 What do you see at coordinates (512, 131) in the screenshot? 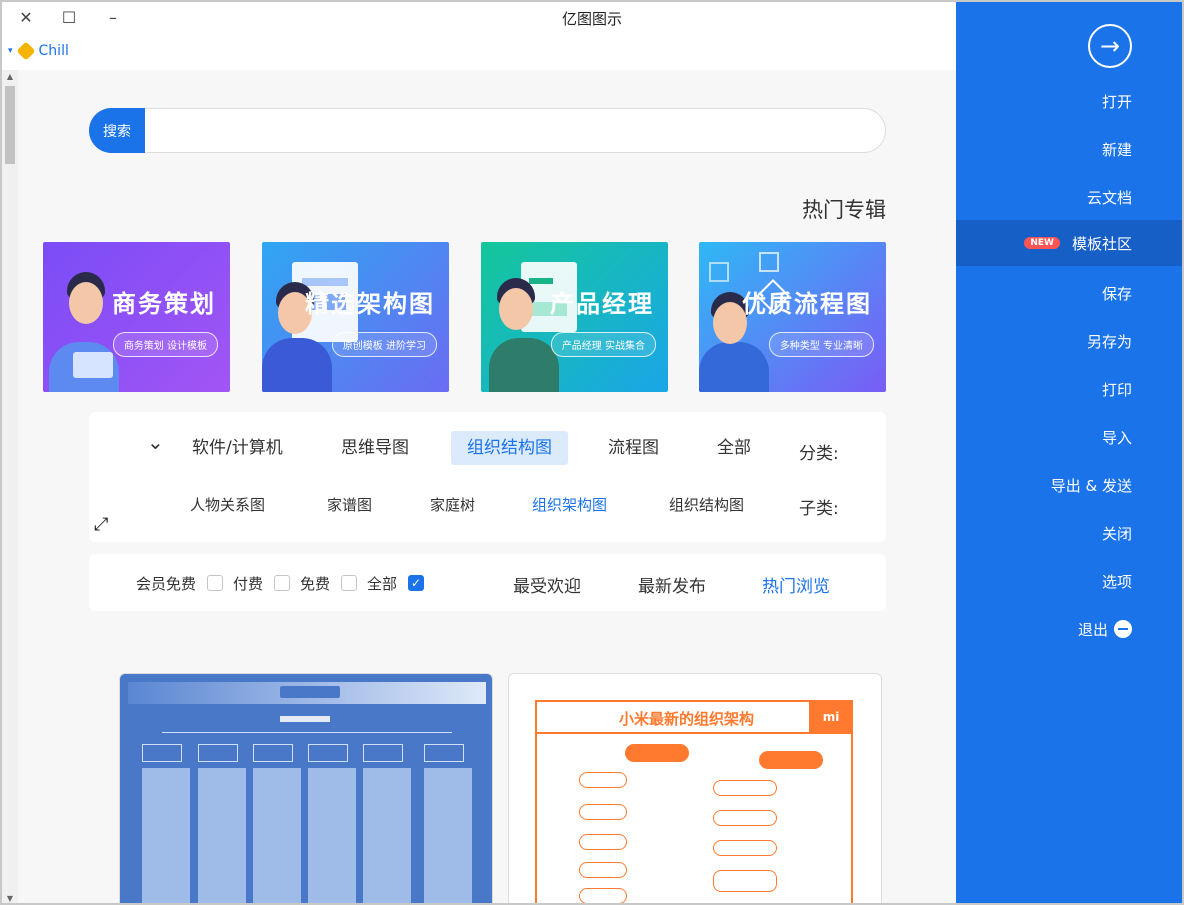
I see `search-input` at bounding box center [512, 131].